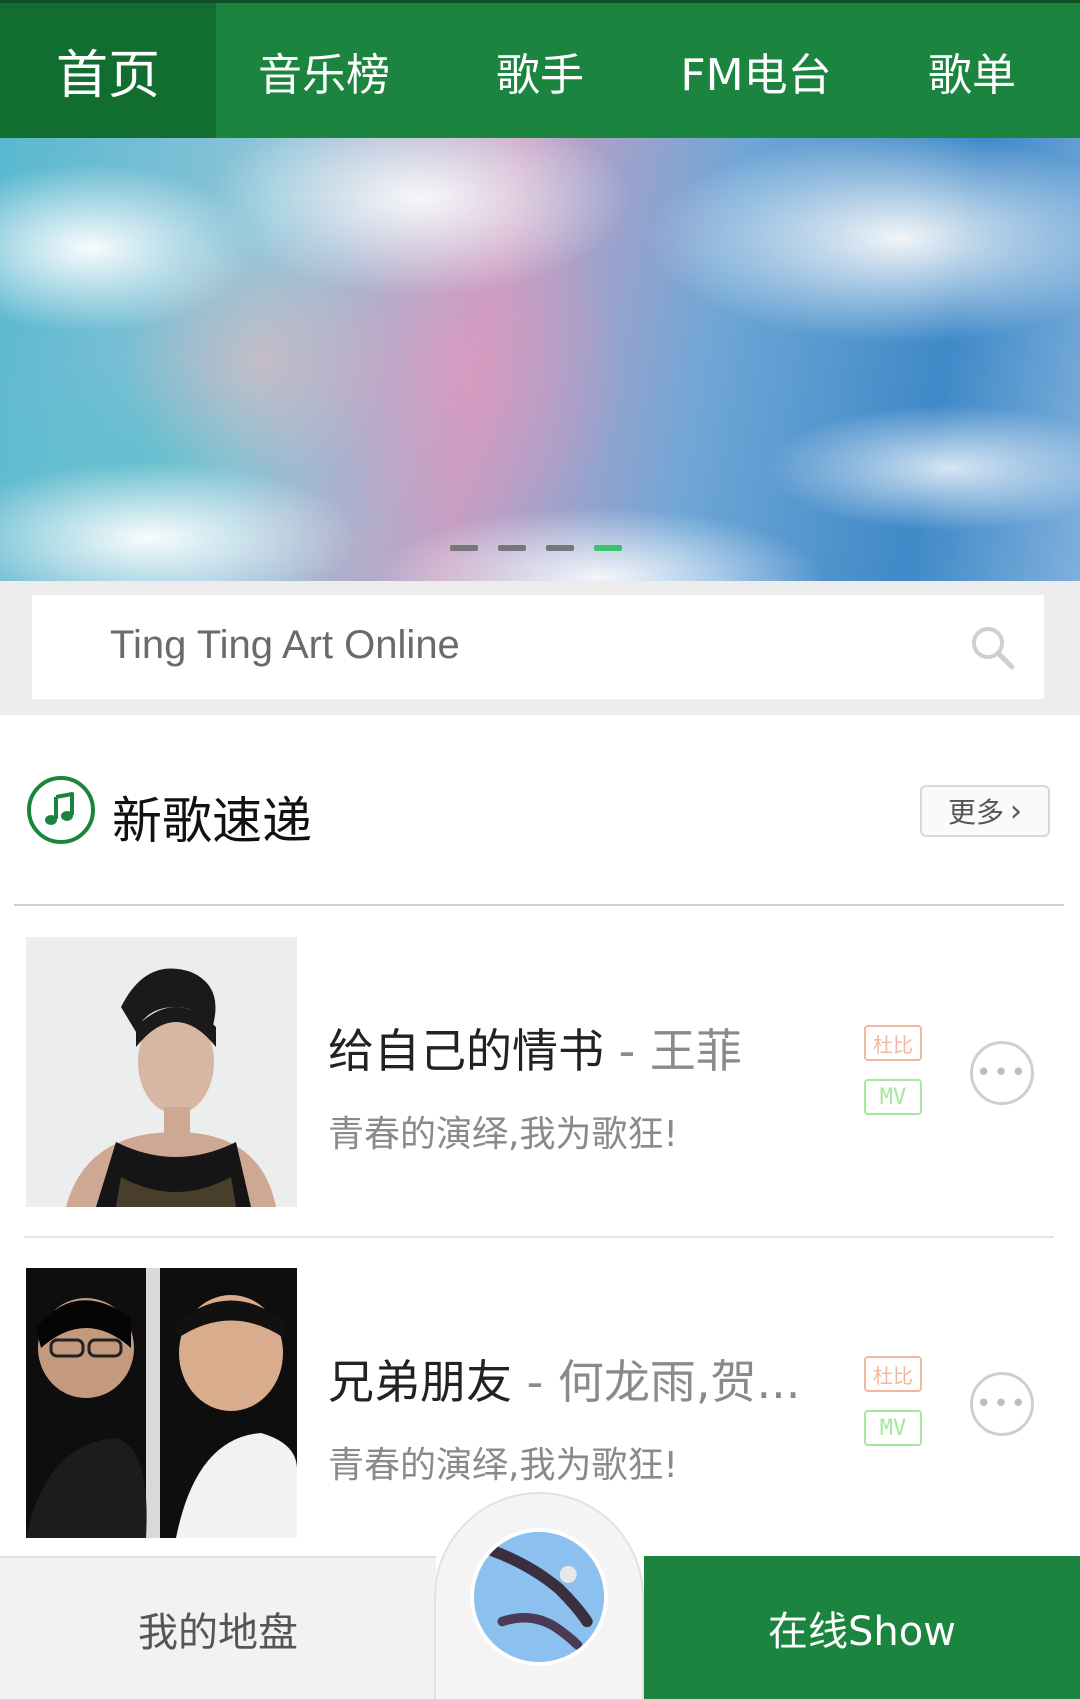 The height and width of the screenshot is (1699, 1080). I want to click on top-nav: 首页 音乐榜 歌手 FM电台 歌单, so click(540, 69).